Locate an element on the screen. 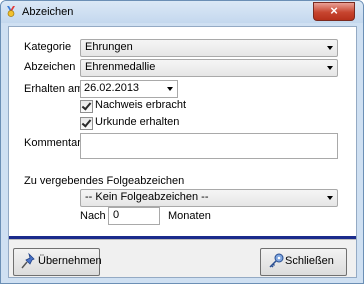 The height and width of the screenshot is (284, 364). folge-select: -- Kein Folgeabzeichen -- is located at coordinates (209, 198).